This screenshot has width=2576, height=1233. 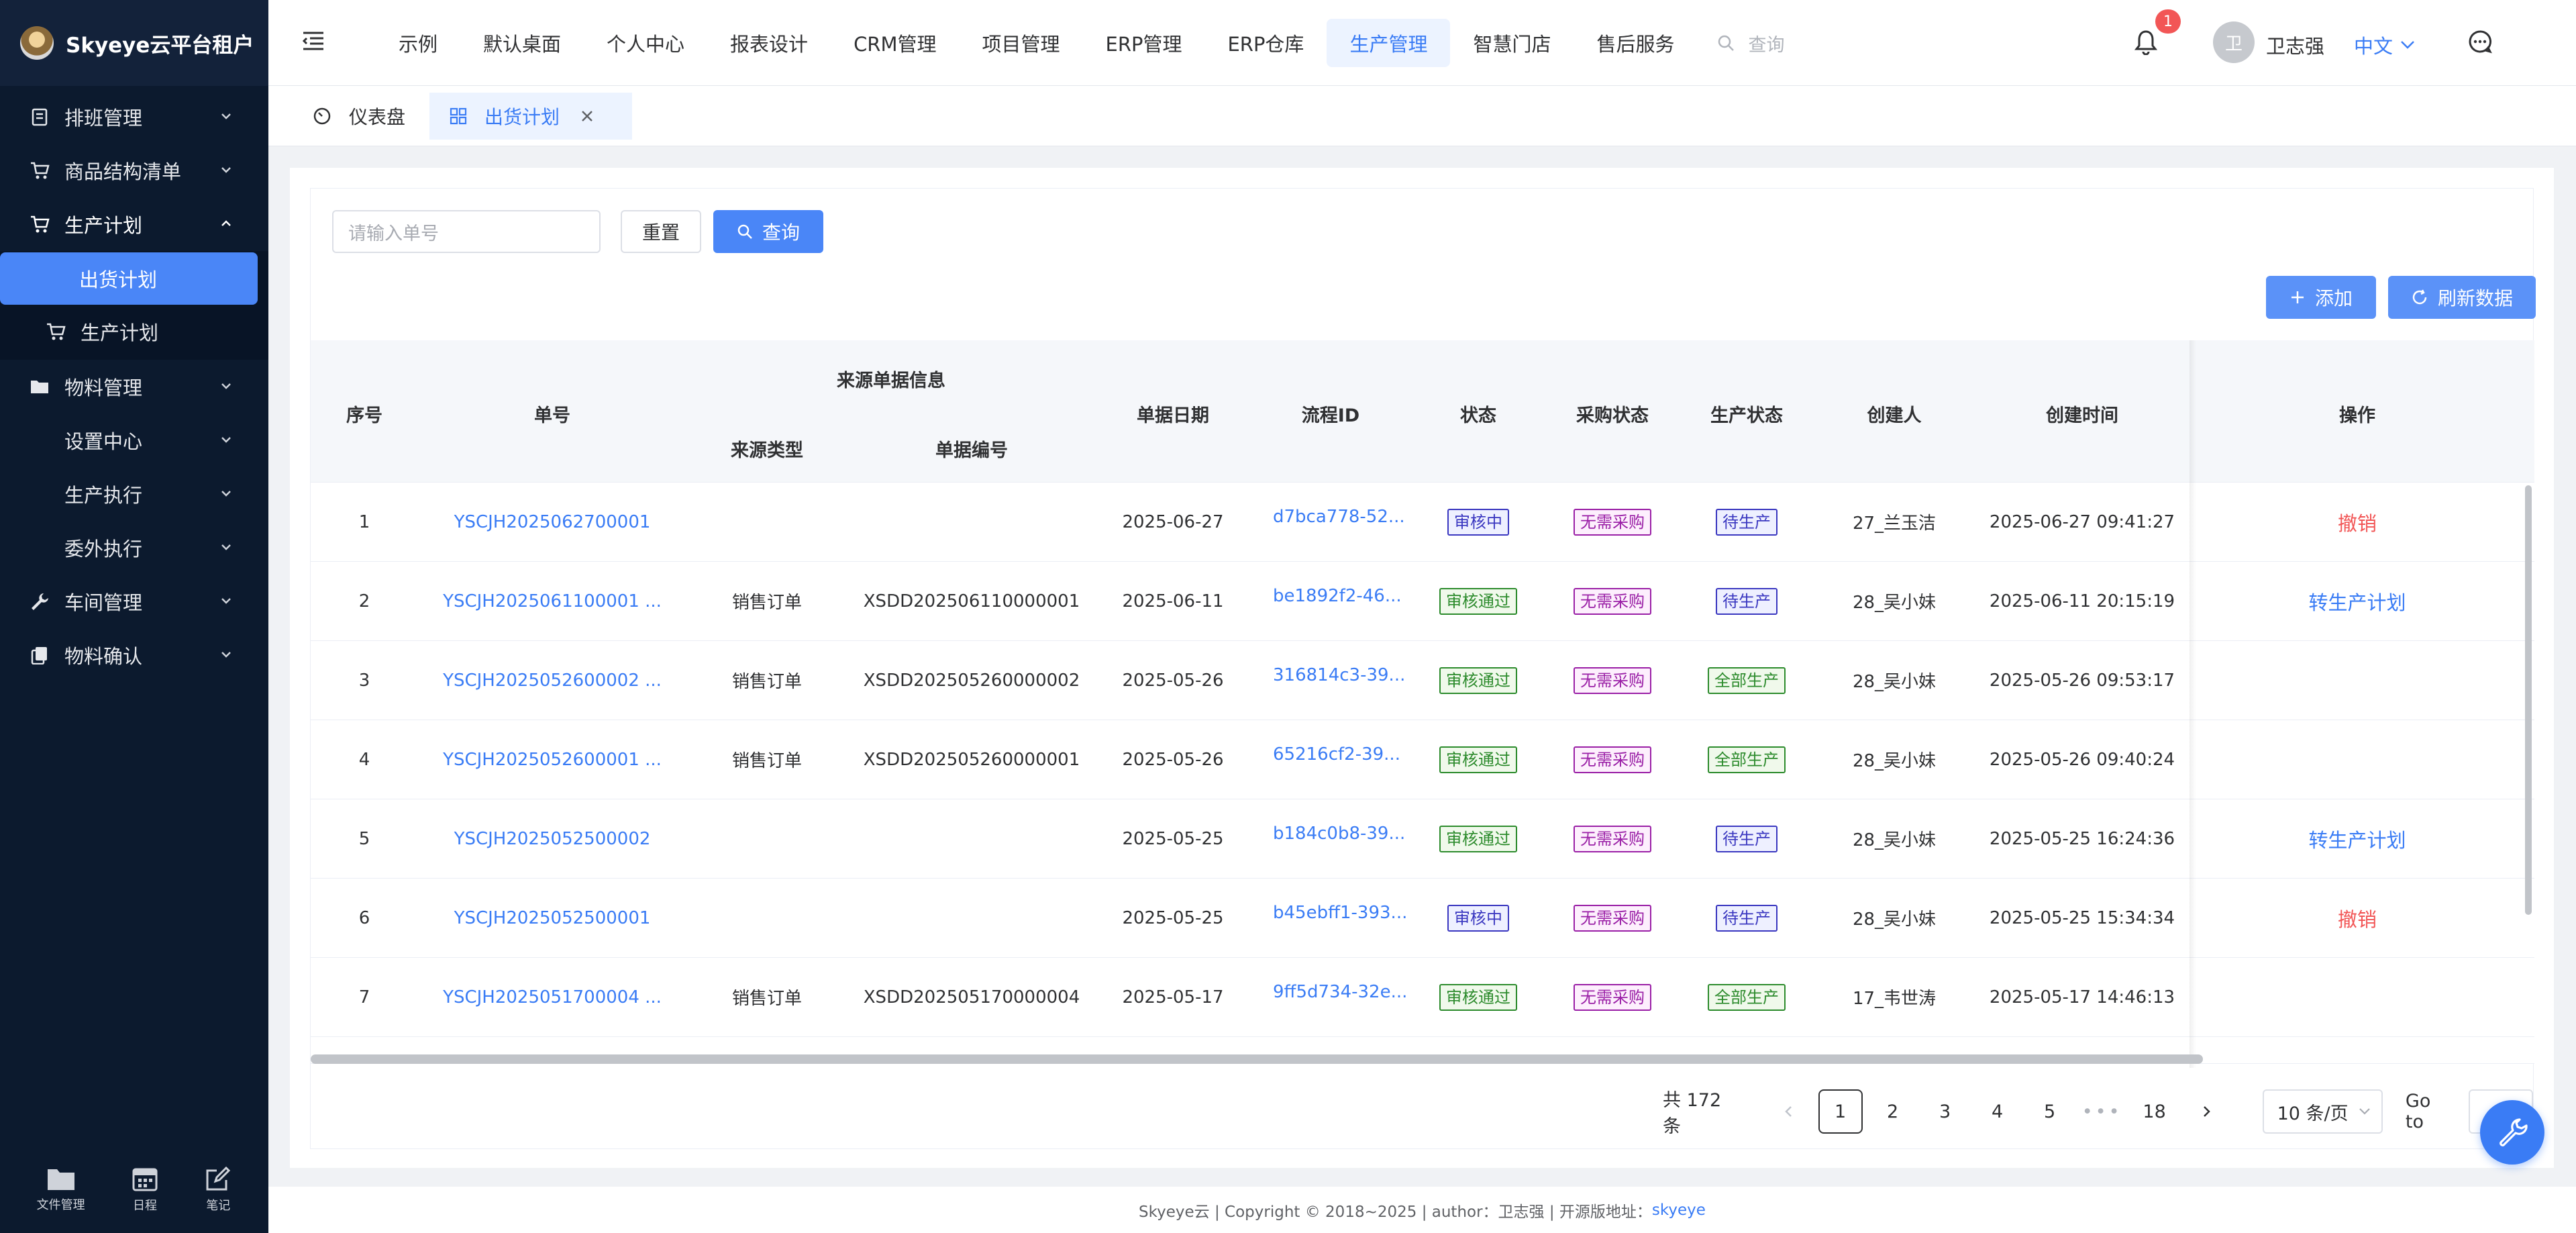 What do you see at coordinates (1612, 759) in the screenshot?
I see `purchase-tag: 无需采购` at bounding box center [1612, 759].